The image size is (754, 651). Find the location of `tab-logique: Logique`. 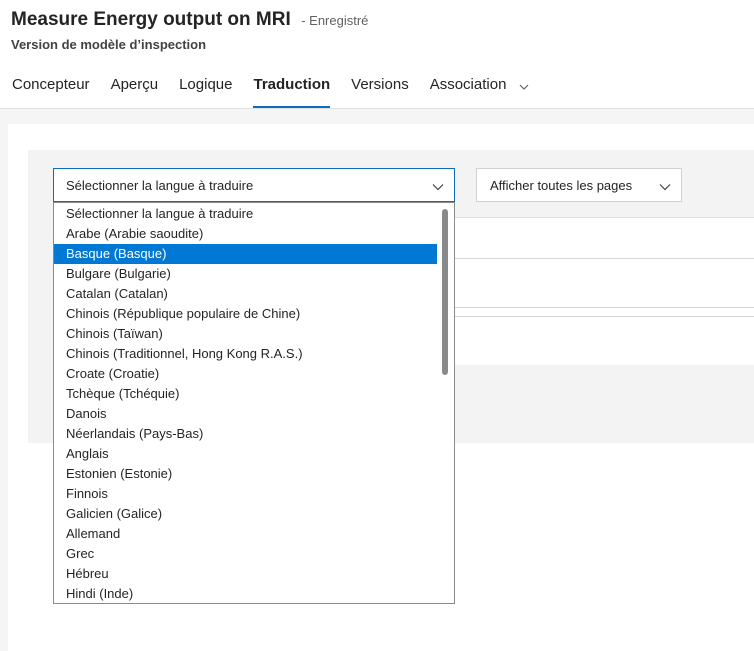

tab-logique: Logique is located at coordinates (205, 92).